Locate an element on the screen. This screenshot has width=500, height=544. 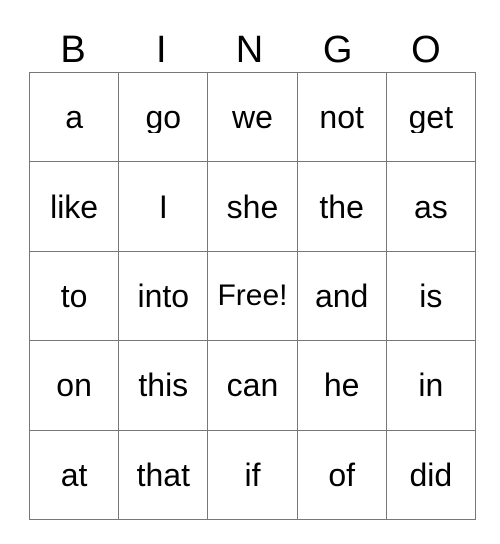
bingo-cell-label: not is located at coordinates (341, 117).